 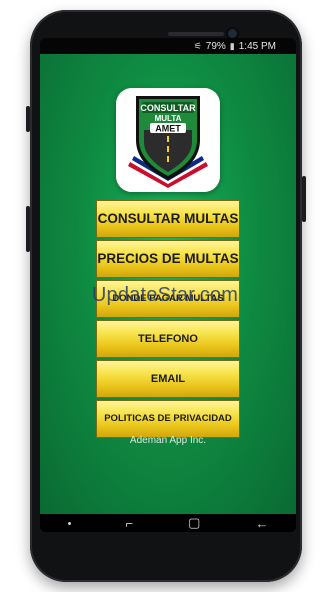 What do you see at coordinates (28, 229) in the screenshot?
I see `bixby-button` at bounding box center [28, 229].